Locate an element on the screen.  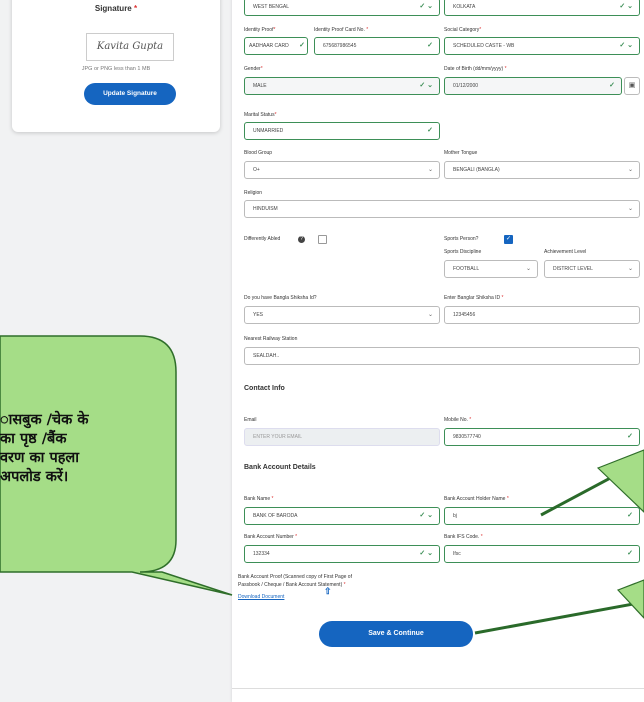
callout-line: का पृष्ठ /बैंक is located at coordinates (33, 439).